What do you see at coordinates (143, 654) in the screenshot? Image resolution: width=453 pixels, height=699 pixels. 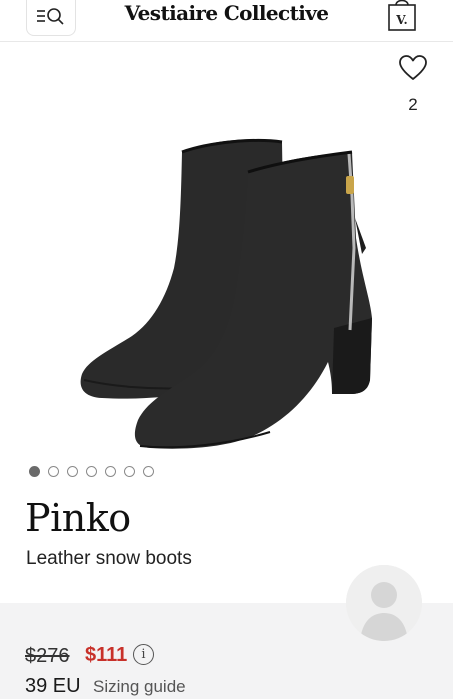 I see `info-icon: i` at bounding box center [143, 654].